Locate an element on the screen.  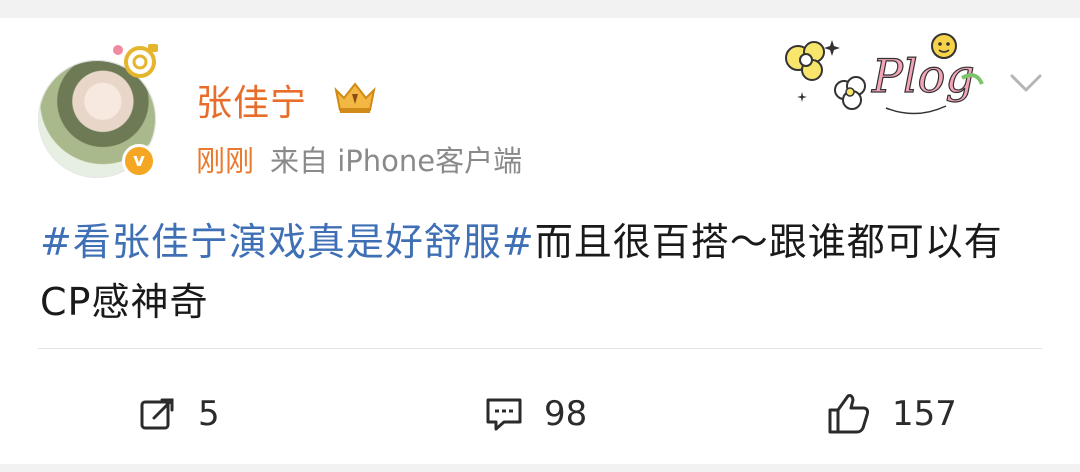
share-icon is located at coordinates (157, 414).